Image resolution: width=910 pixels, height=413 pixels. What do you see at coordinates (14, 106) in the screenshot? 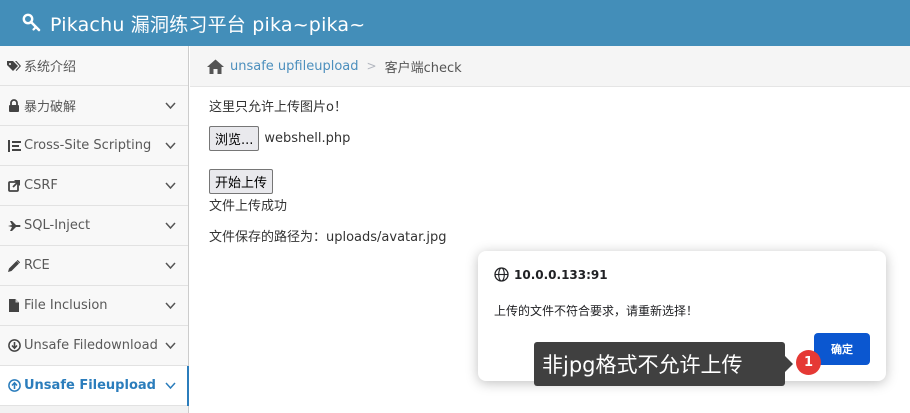
I see `lock-icon` at bounding box center [14, 106].